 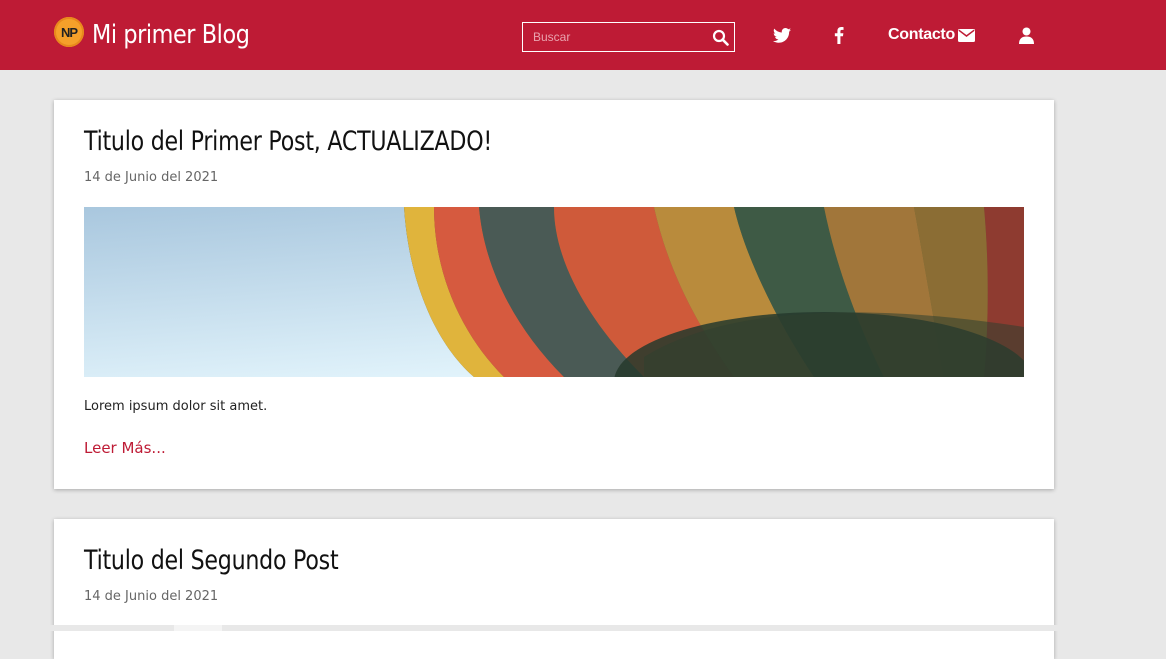 I want to click on top-navbar: NP Mi primer Blog Contacto, so click(x=583, y=35).